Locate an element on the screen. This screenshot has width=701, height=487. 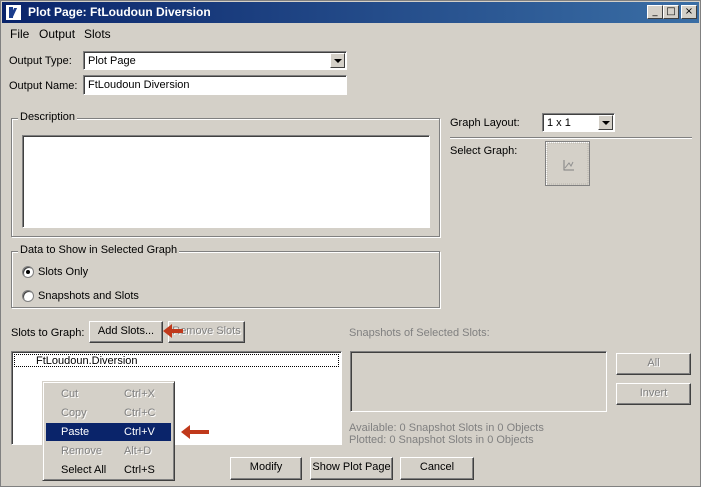
select-all-shortcut: Ctrl+S is located at coordinates (139, 470).